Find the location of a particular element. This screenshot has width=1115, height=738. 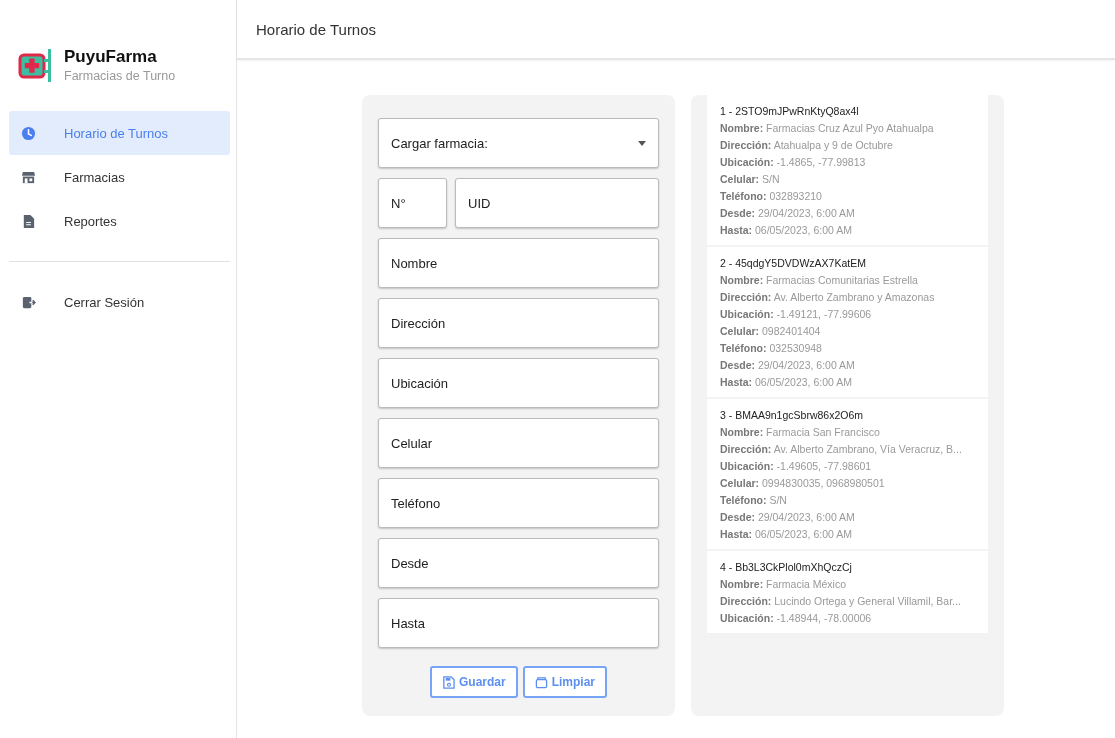

caret-icon is located at coordinates (642, 143).